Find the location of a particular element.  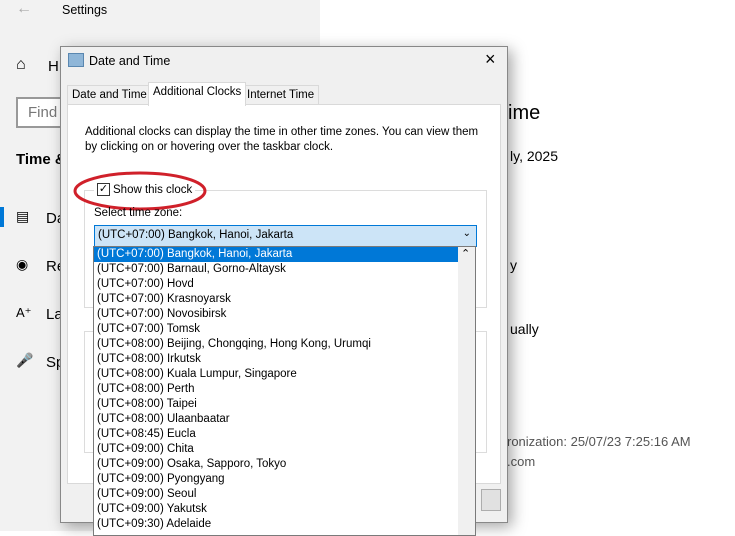

combobox-value: (UTC+07:00) Bangkok, Hanoi, Jakarta is located at coordinates (196, 235).